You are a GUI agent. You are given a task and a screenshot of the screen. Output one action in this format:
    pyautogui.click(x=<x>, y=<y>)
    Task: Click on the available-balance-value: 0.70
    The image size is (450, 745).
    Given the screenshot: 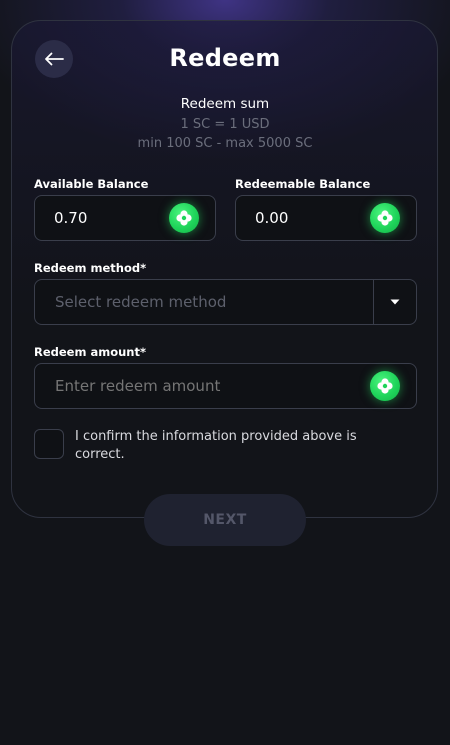 What is the action you would take?
    pyautogui.click(x=71, y=218)
    